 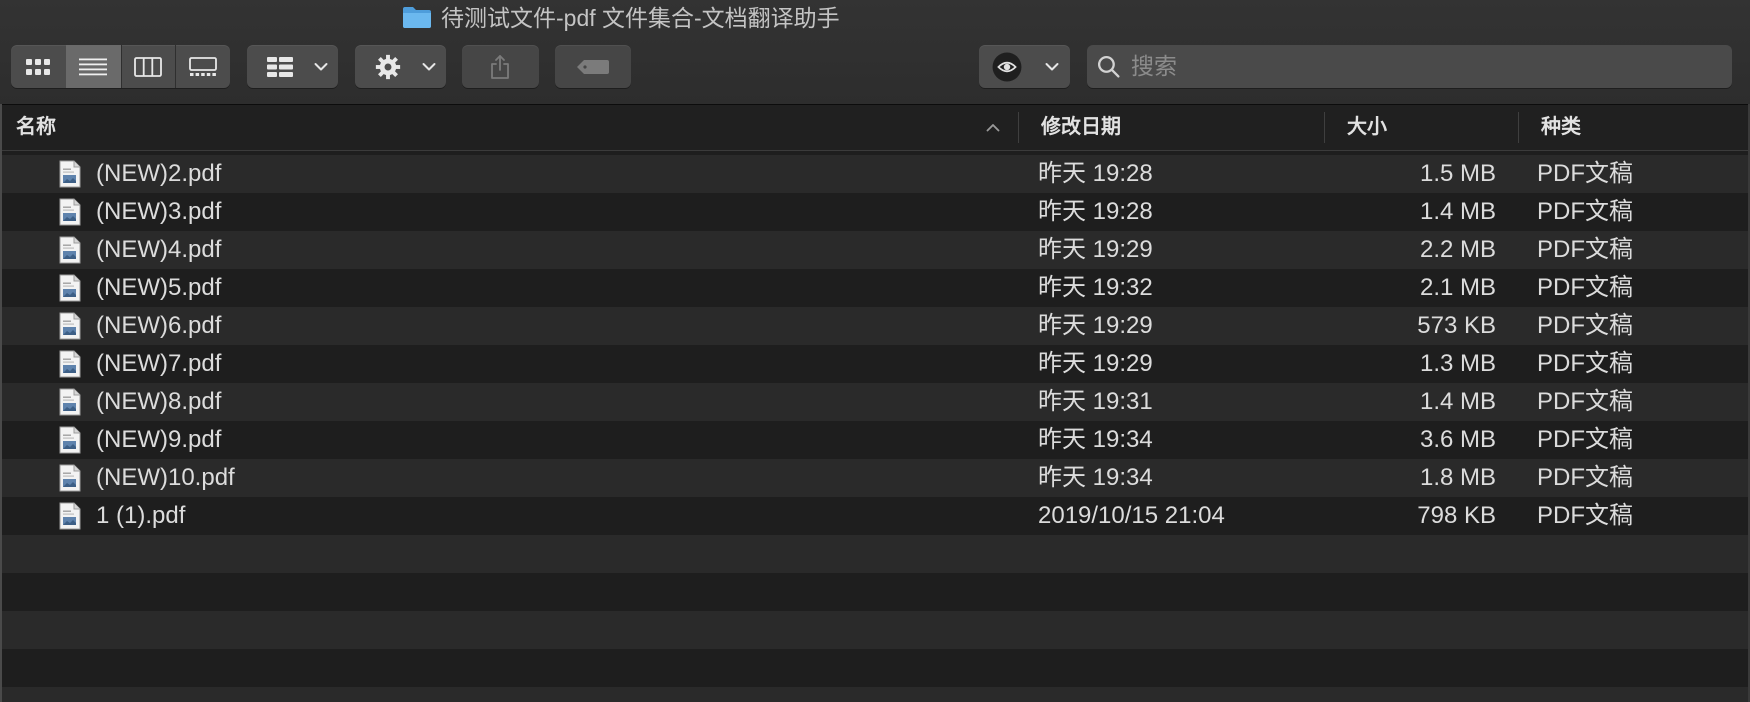 What do you see at coordinates (388, 67) in the screenshot?
I see `gear-icon` at bounding box center [388, 67].